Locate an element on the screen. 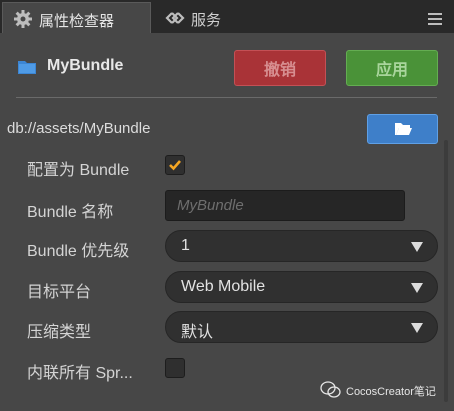  wechat-icon is located at coordinates (330, 389).